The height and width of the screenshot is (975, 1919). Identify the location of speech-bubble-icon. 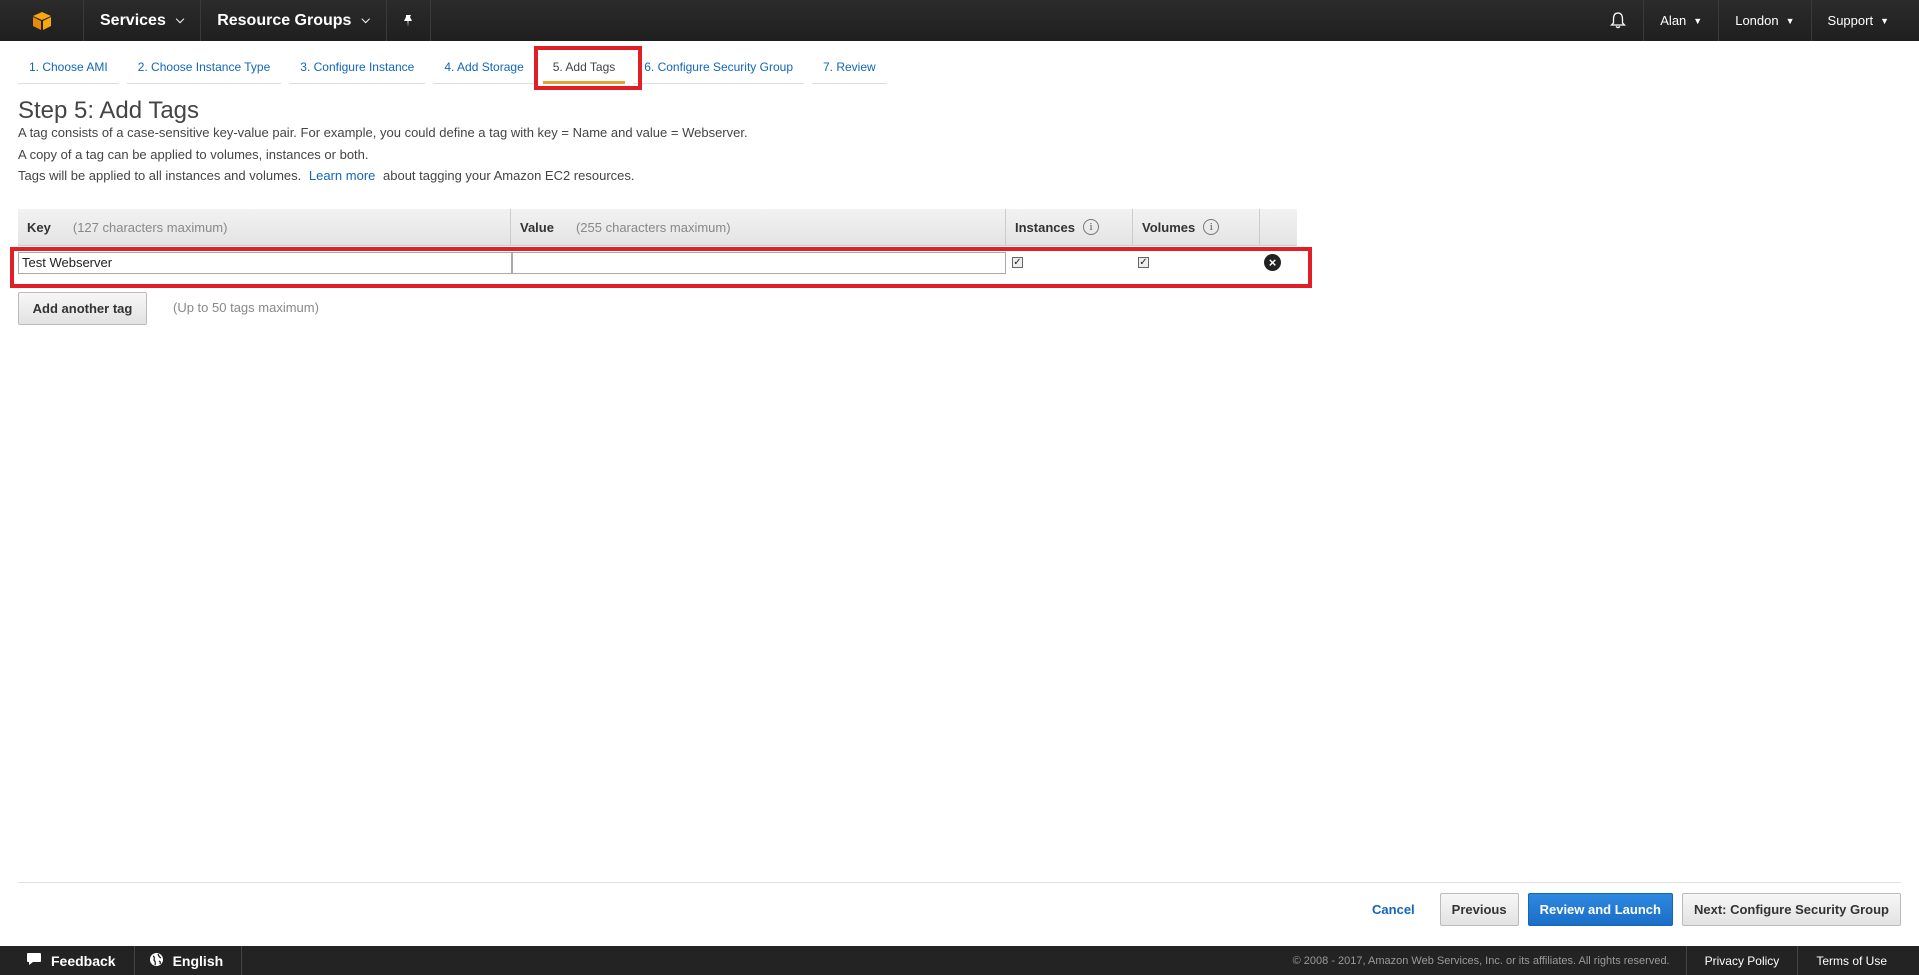
(34, 960).